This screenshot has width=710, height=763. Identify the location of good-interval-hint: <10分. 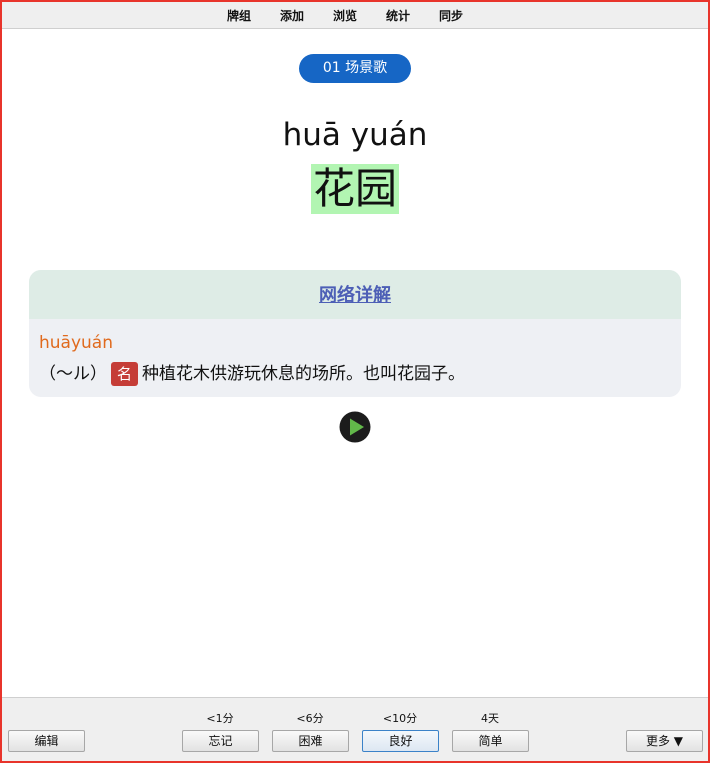
(400, 718).